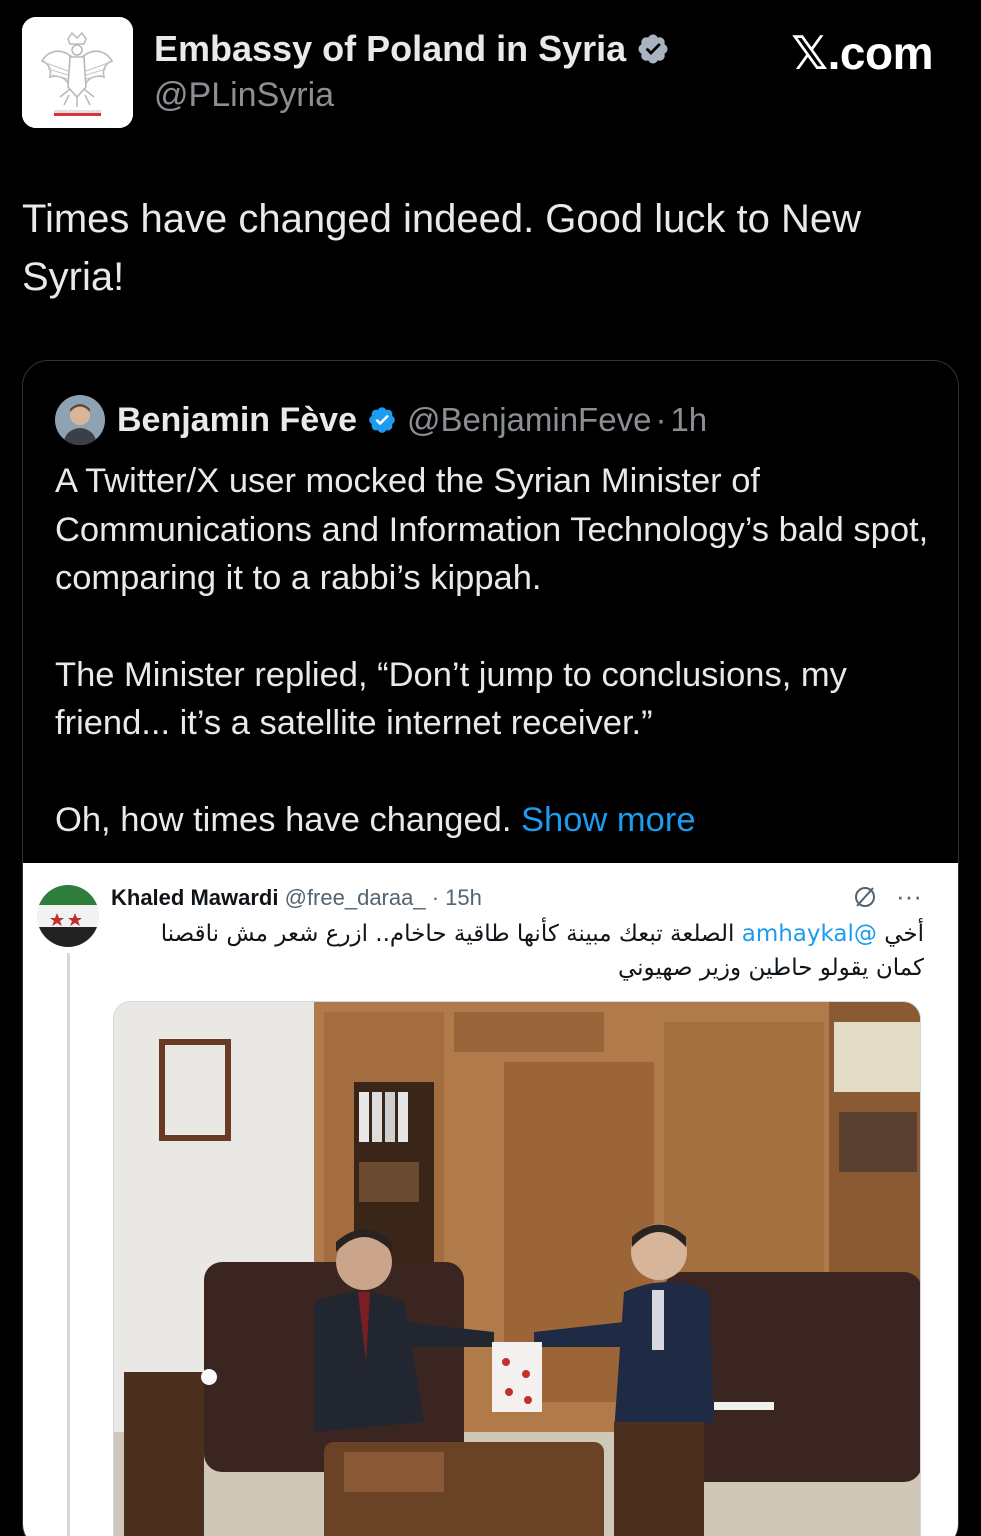  I want to click on account-handle: @PLinSyria, so click(244, 95).